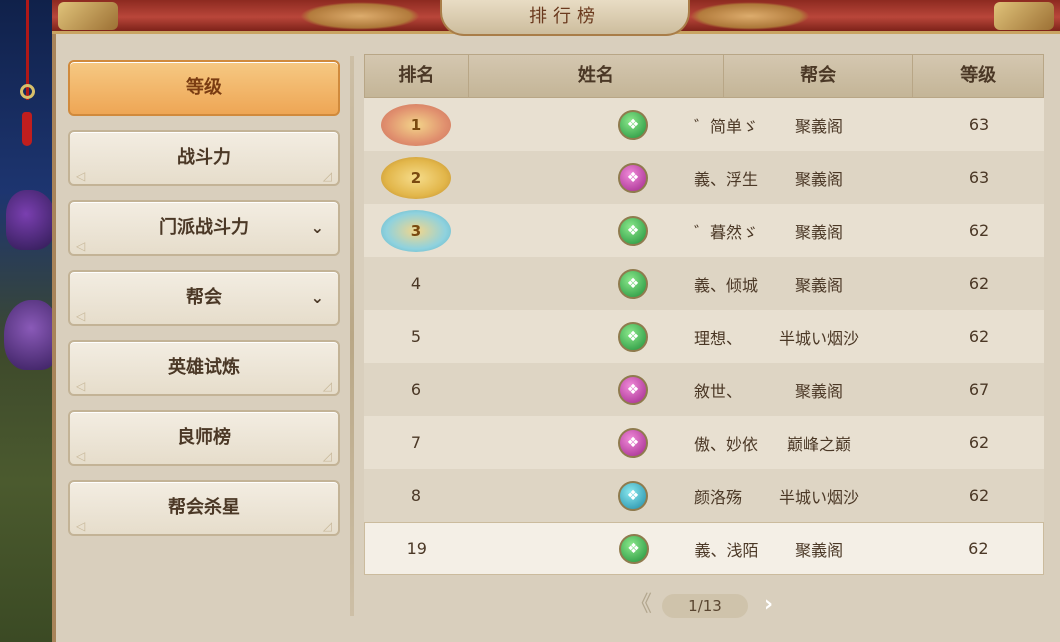  I want to click on table-row: 4 ❖ 義、倾城 聚義阁 62, so click(704, 283).